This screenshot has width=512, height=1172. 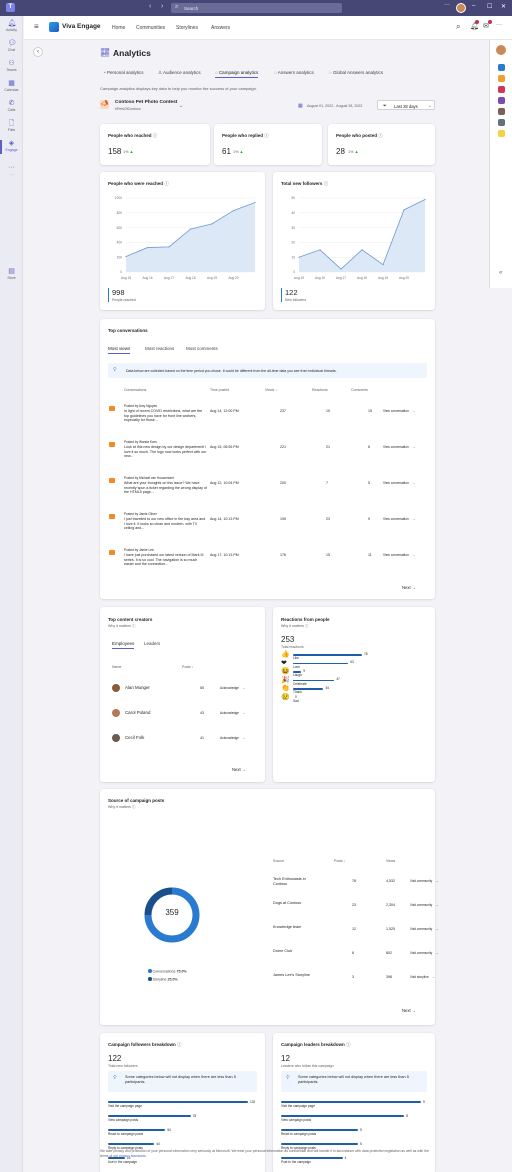 I want to click on reaction-sad-icon: 😢, so click(x=285, y=697).